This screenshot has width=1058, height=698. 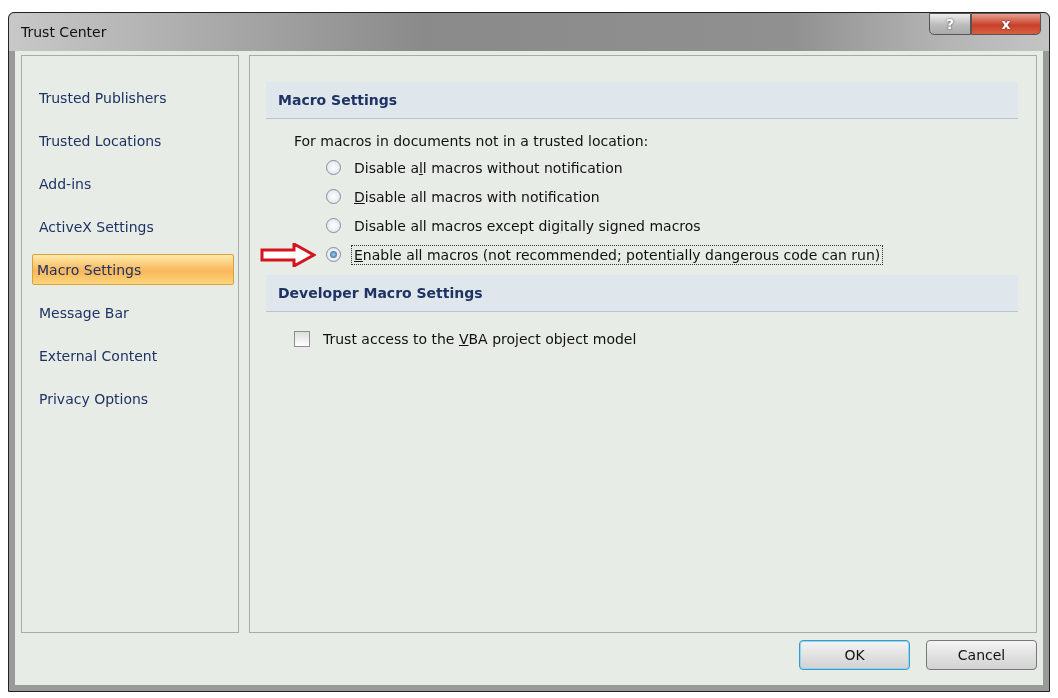 What do you see at coordinates (854, 655) in the screenshot?
I see `dialog-button: OK` at bounding box center [854, 655].